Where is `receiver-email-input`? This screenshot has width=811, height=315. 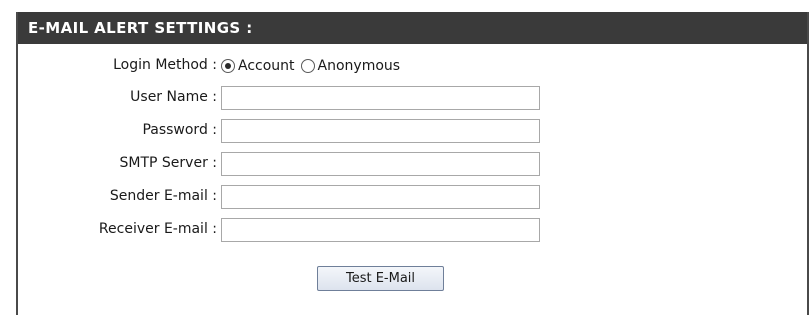
receiver-email-input is located at coordinates (380, 230).